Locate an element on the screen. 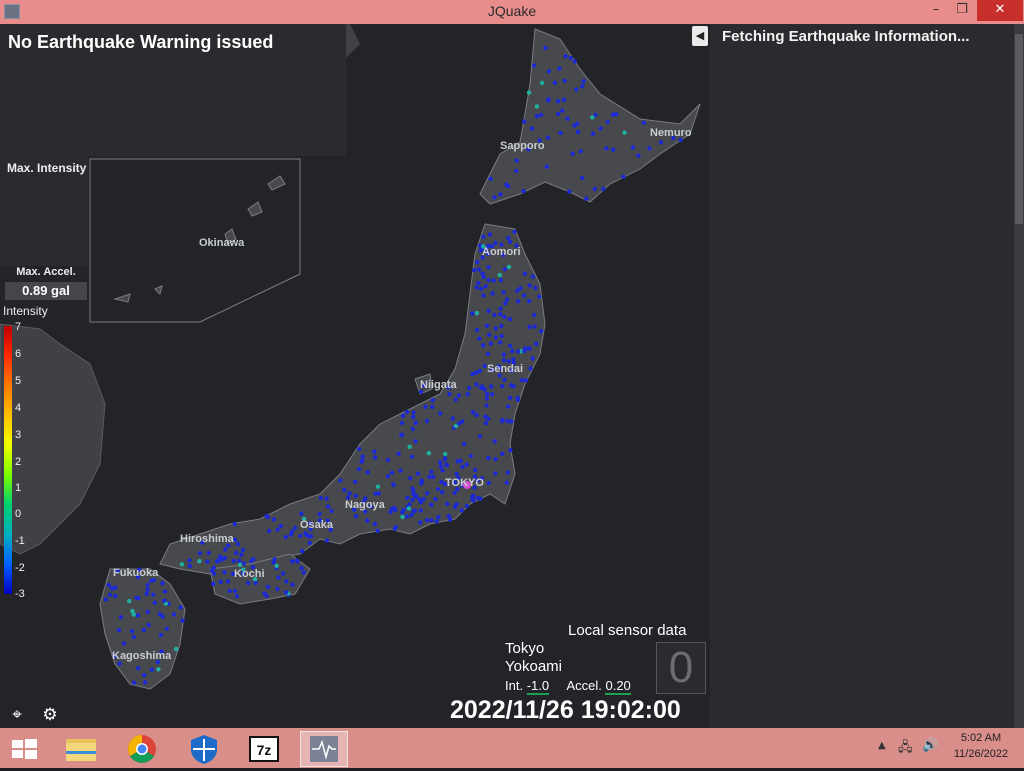 Image resolution: width=1024 pixels, height=771 pixels. tray-time: 5:02 AM is located at coordinates (981, 738).